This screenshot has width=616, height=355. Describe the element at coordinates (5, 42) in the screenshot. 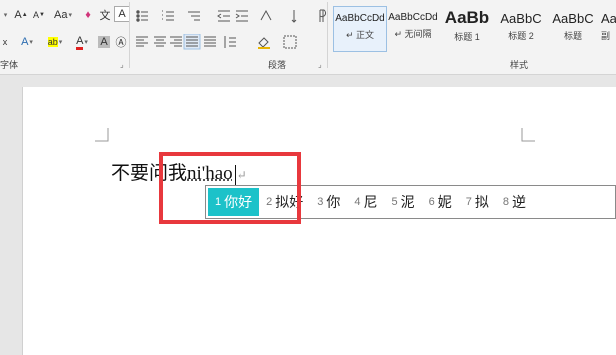

I see `superscript-icon: x` at that location.